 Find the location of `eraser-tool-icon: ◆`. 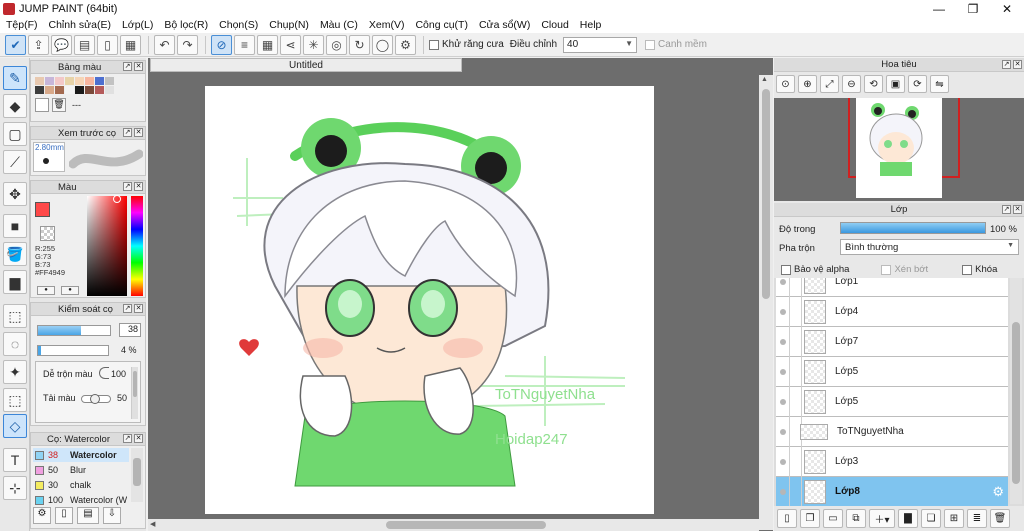

eraser-tool-icon: ◆ is located at coordinates (15, 106).